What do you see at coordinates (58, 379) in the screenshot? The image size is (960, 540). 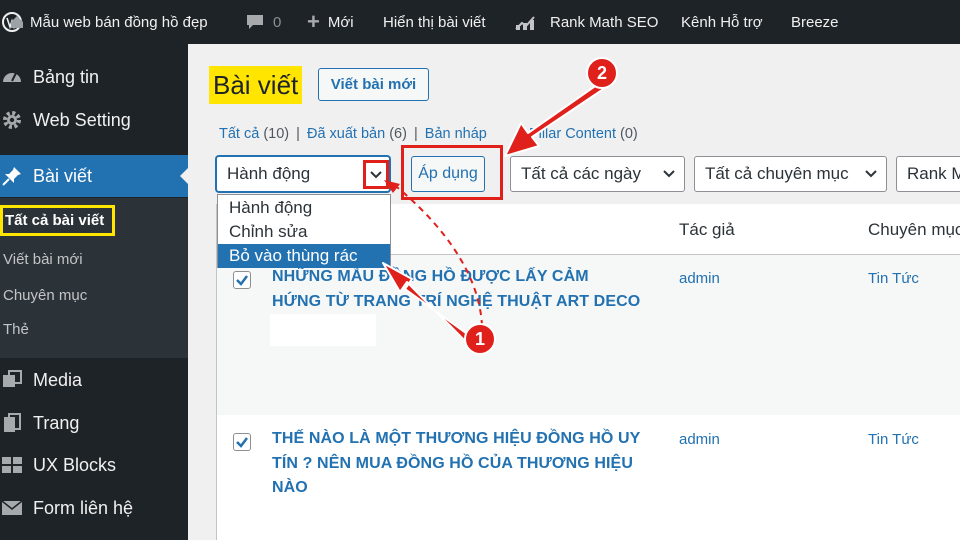 I see `menu-label-media: Media` at bounding box center [58, 379].